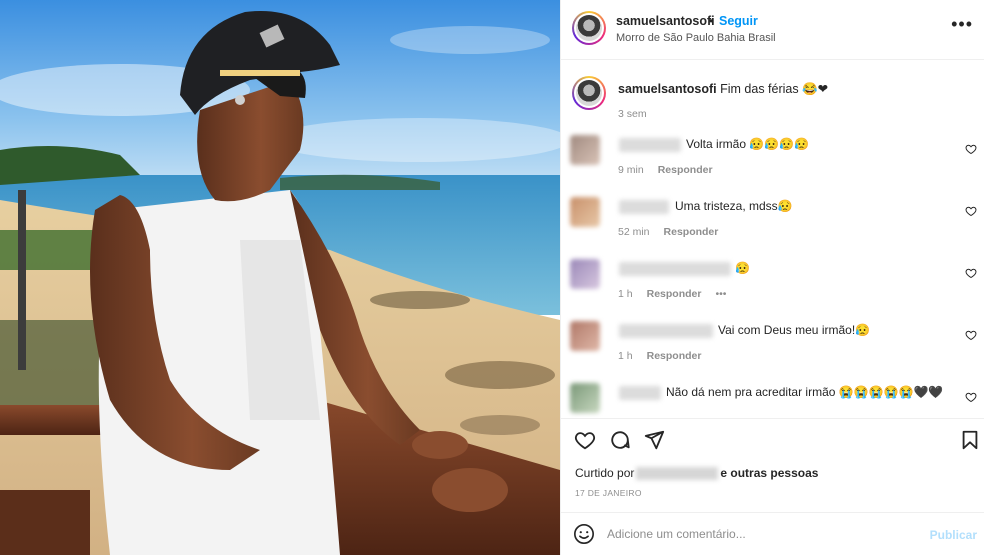  What do you see at coordinates (608, 493) in the screenshot?
I see `post-date: 17 DE JANEIRO` at bounding box center [608, 493].